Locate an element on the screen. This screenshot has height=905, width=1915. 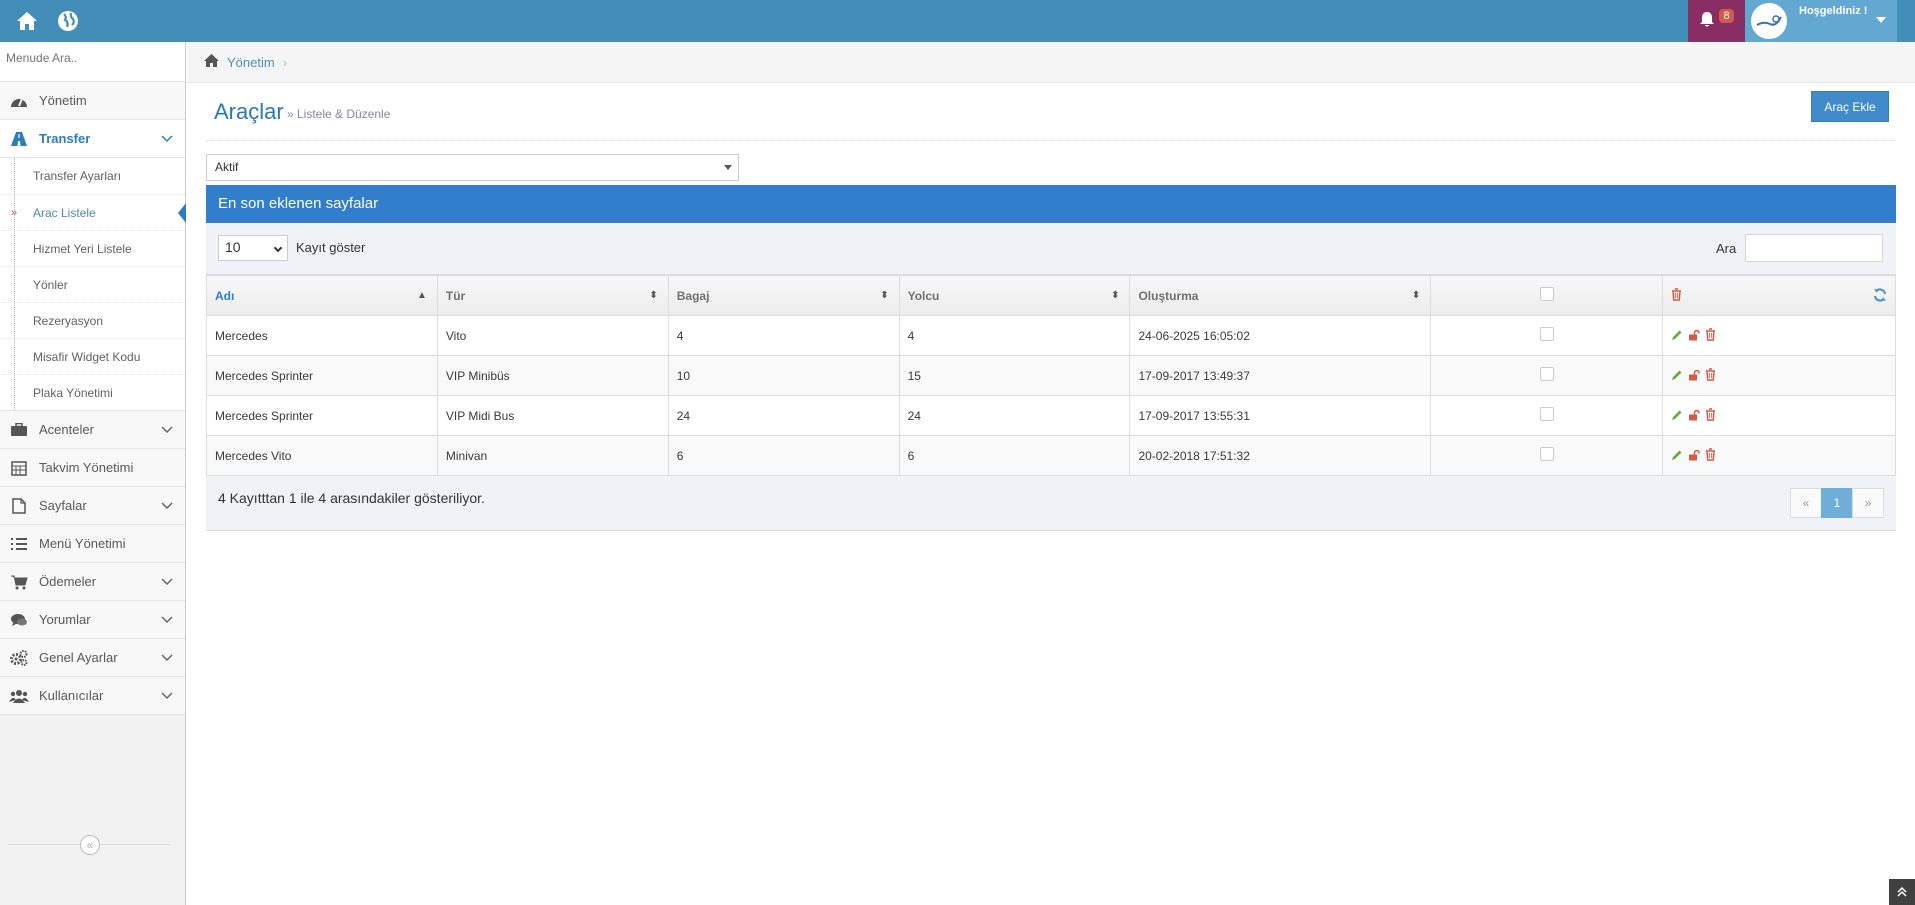
users-icon is located at coordinates (19, 696).